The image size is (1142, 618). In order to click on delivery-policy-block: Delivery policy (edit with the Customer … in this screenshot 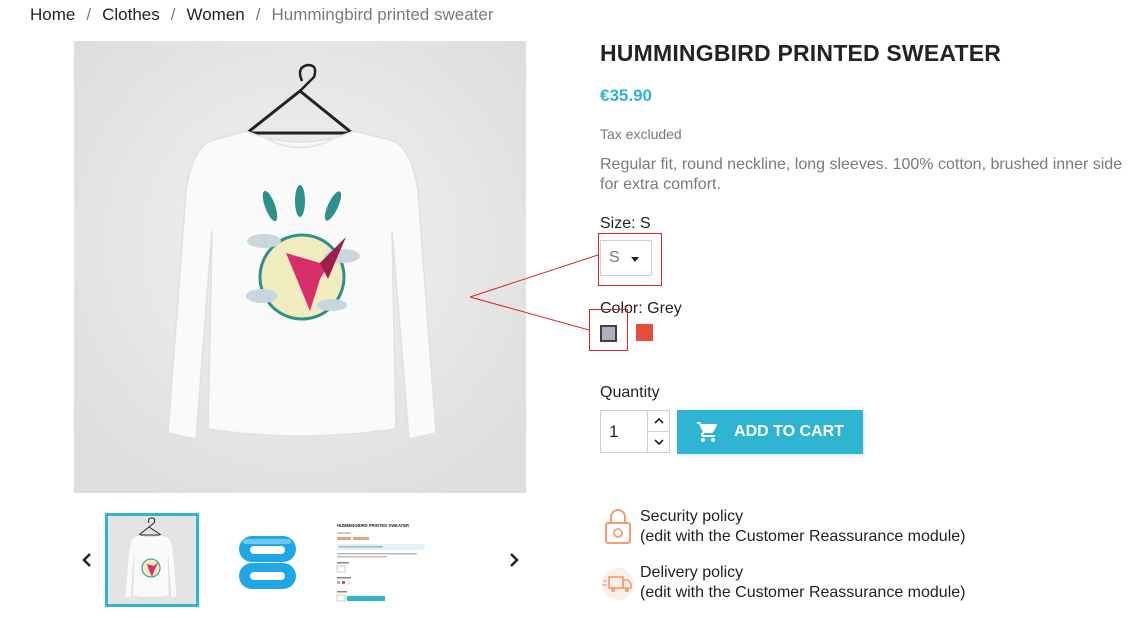, I will do `click(870, 583)`.